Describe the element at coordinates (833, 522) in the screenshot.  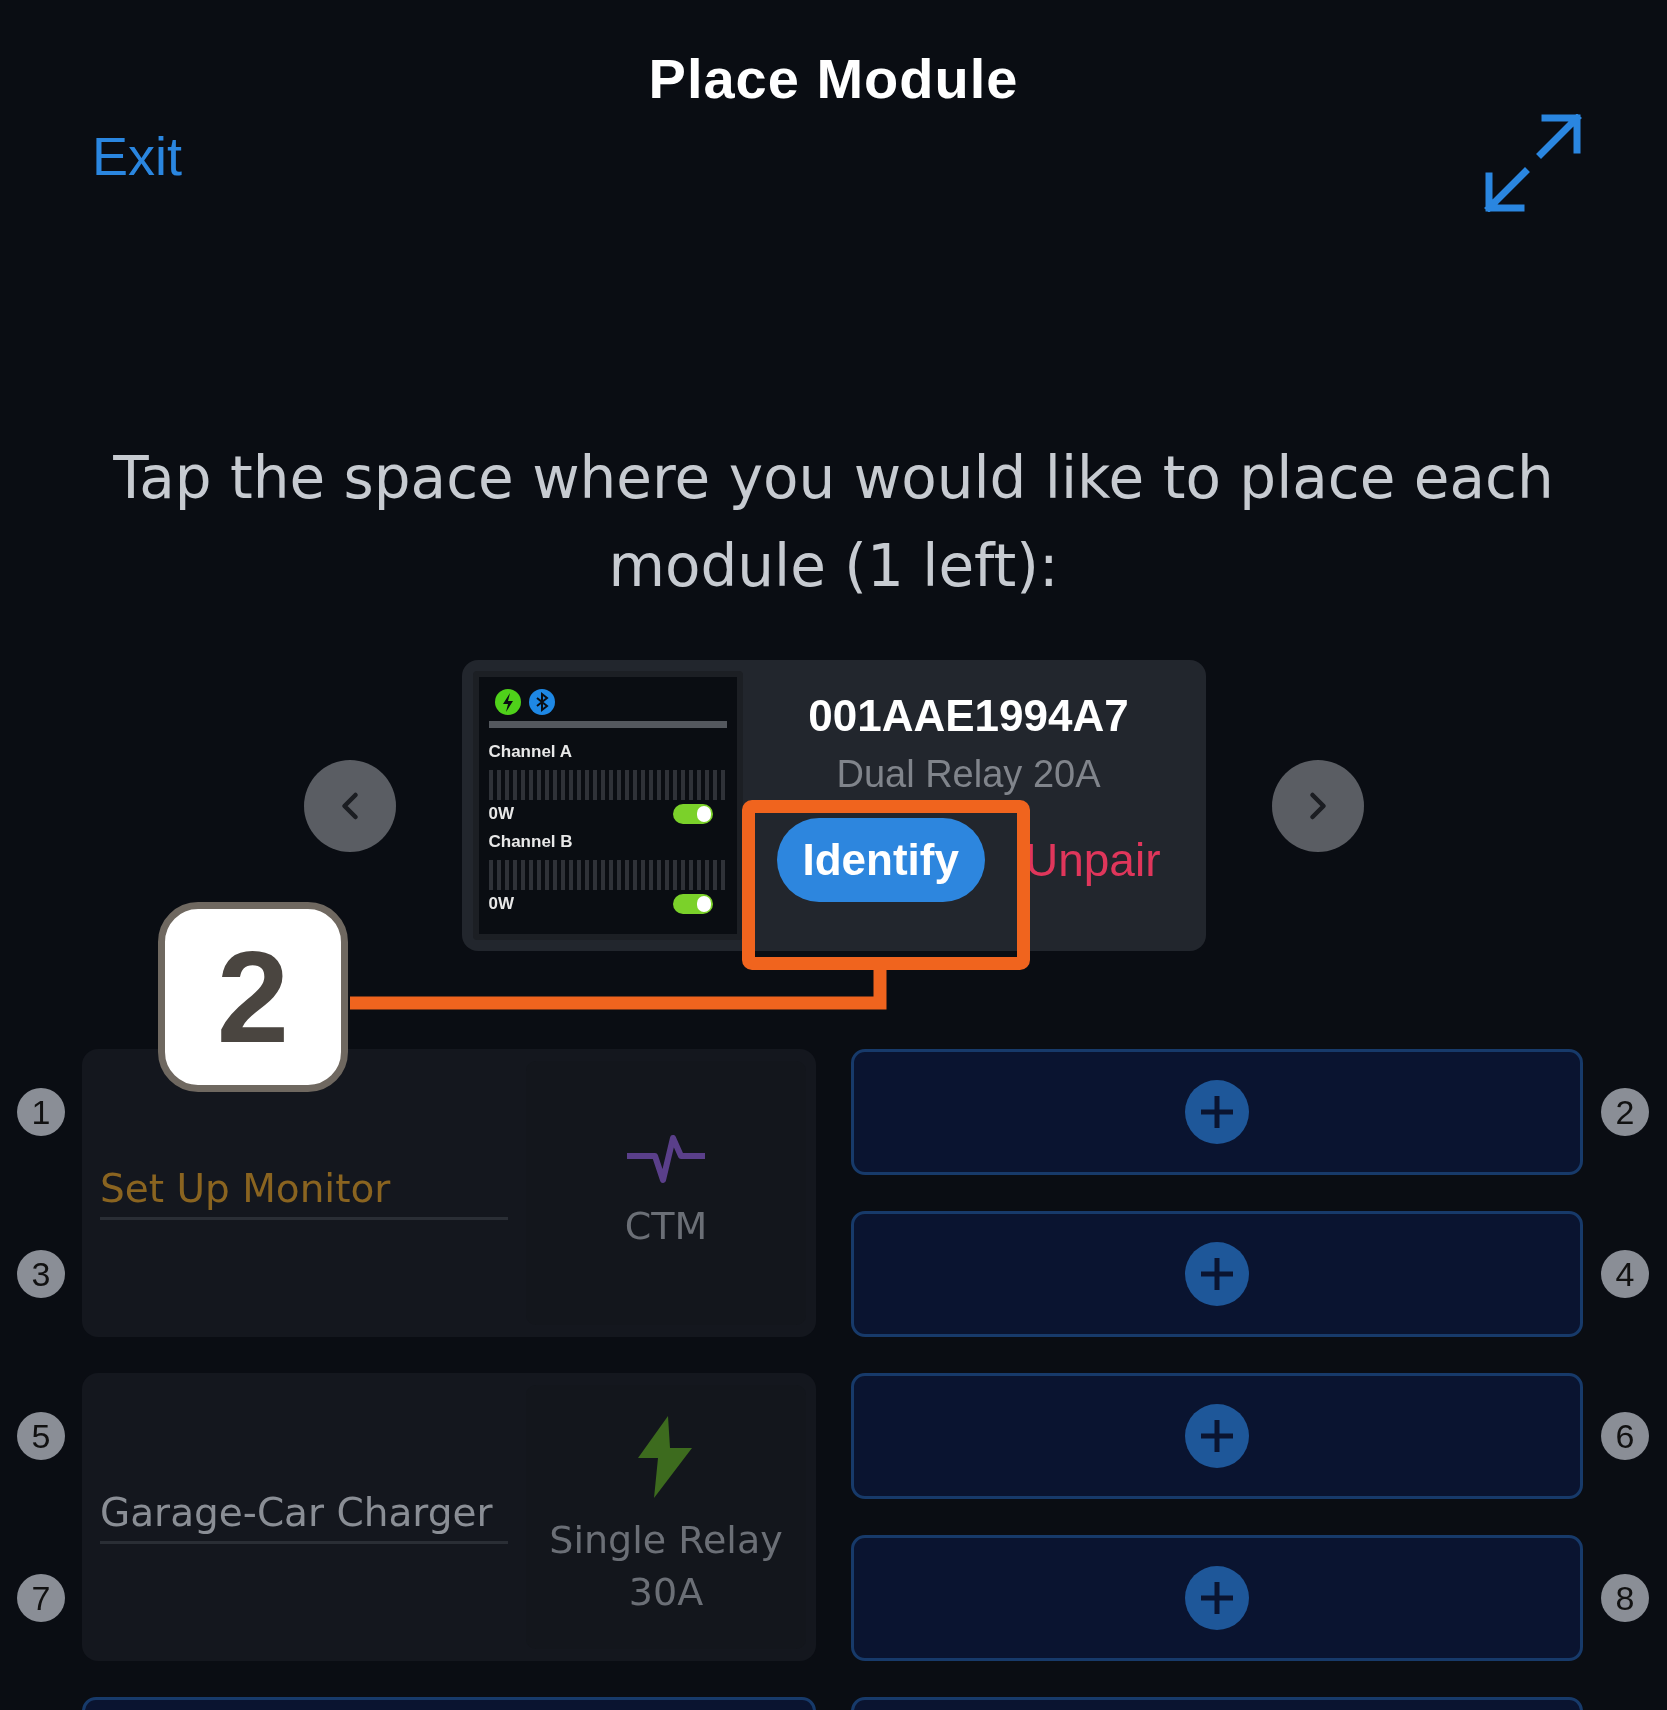
I see `instruction-text: Tap the space where you would like to place each module (1 left):` at that location.